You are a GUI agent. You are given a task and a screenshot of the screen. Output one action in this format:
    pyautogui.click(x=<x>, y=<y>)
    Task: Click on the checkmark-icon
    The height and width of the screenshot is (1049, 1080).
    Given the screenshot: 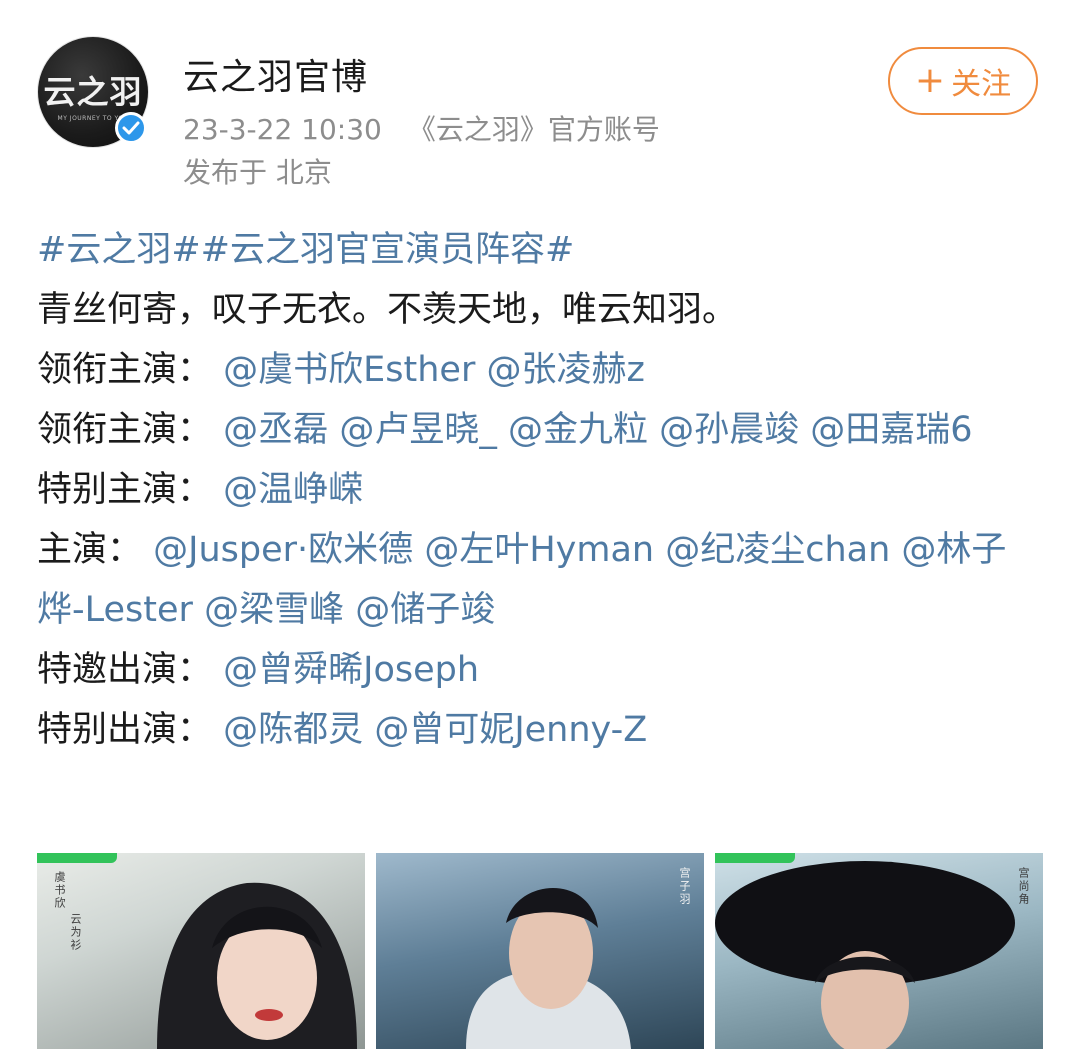 What is the action you would take?
    pyautogui.click(x=131, y=128)
    